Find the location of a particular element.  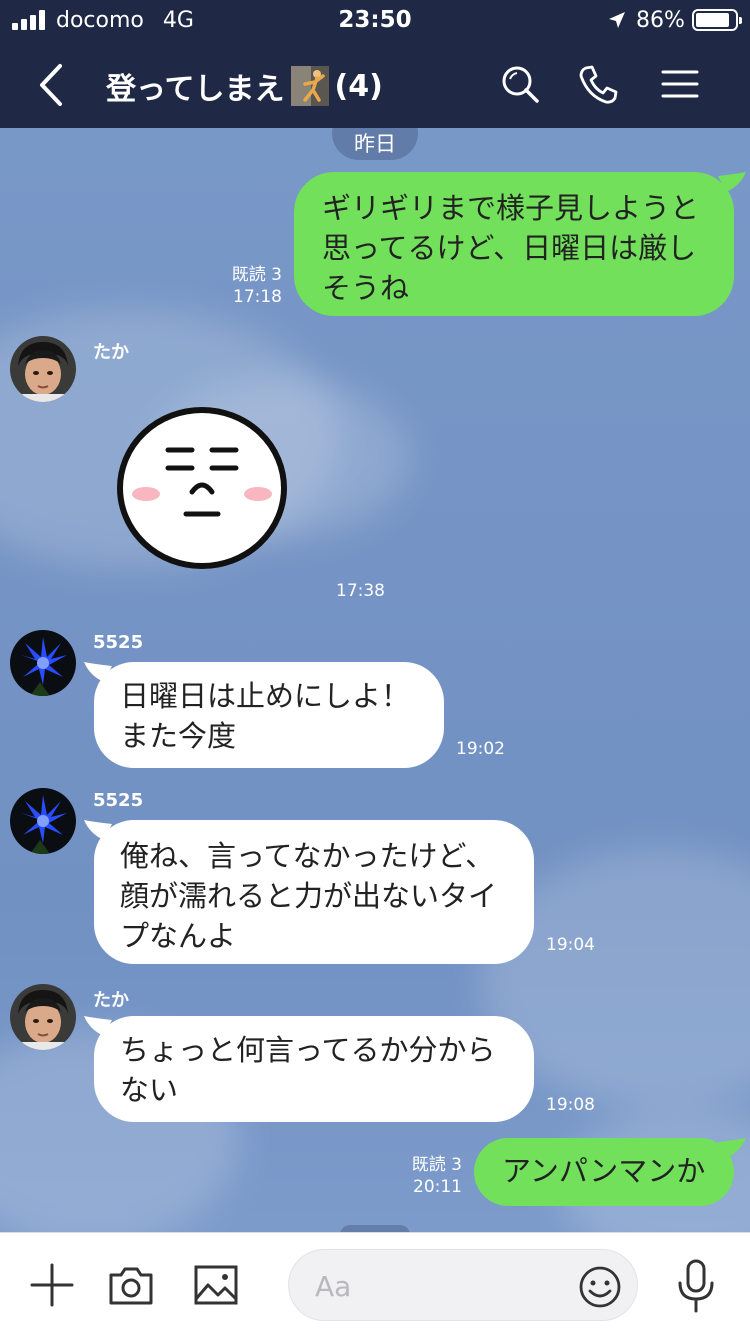

chat-title: 登ってしまえ (4) is located at coordinates (244, 86).